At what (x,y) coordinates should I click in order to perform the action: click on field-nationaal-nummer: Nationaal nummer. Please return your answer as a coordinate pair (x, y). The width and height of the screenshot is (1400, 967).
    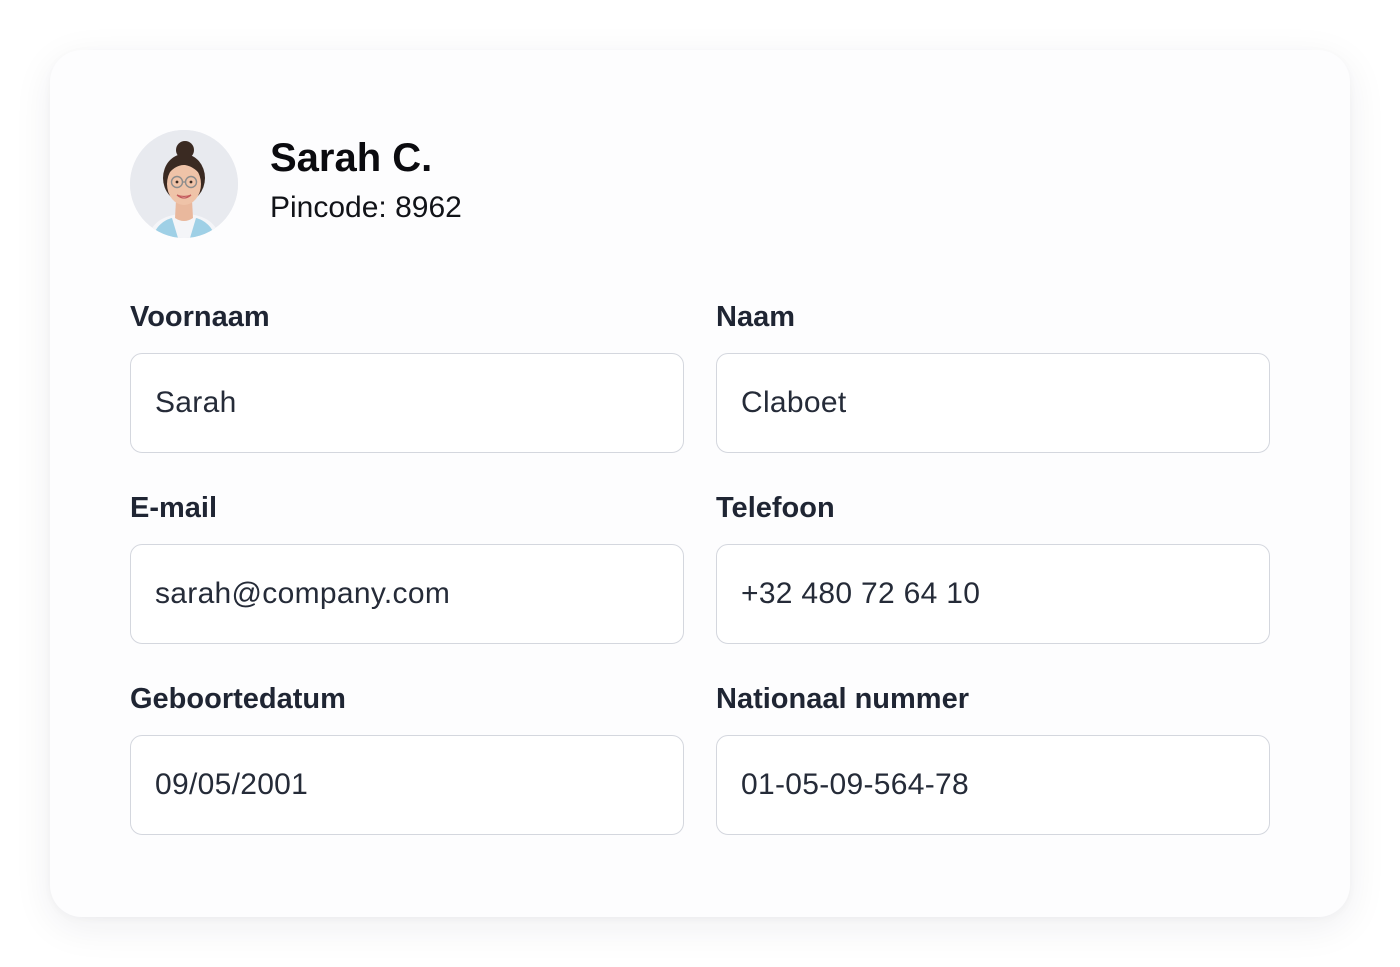
    Looking at the image, I should click on (993, 758).